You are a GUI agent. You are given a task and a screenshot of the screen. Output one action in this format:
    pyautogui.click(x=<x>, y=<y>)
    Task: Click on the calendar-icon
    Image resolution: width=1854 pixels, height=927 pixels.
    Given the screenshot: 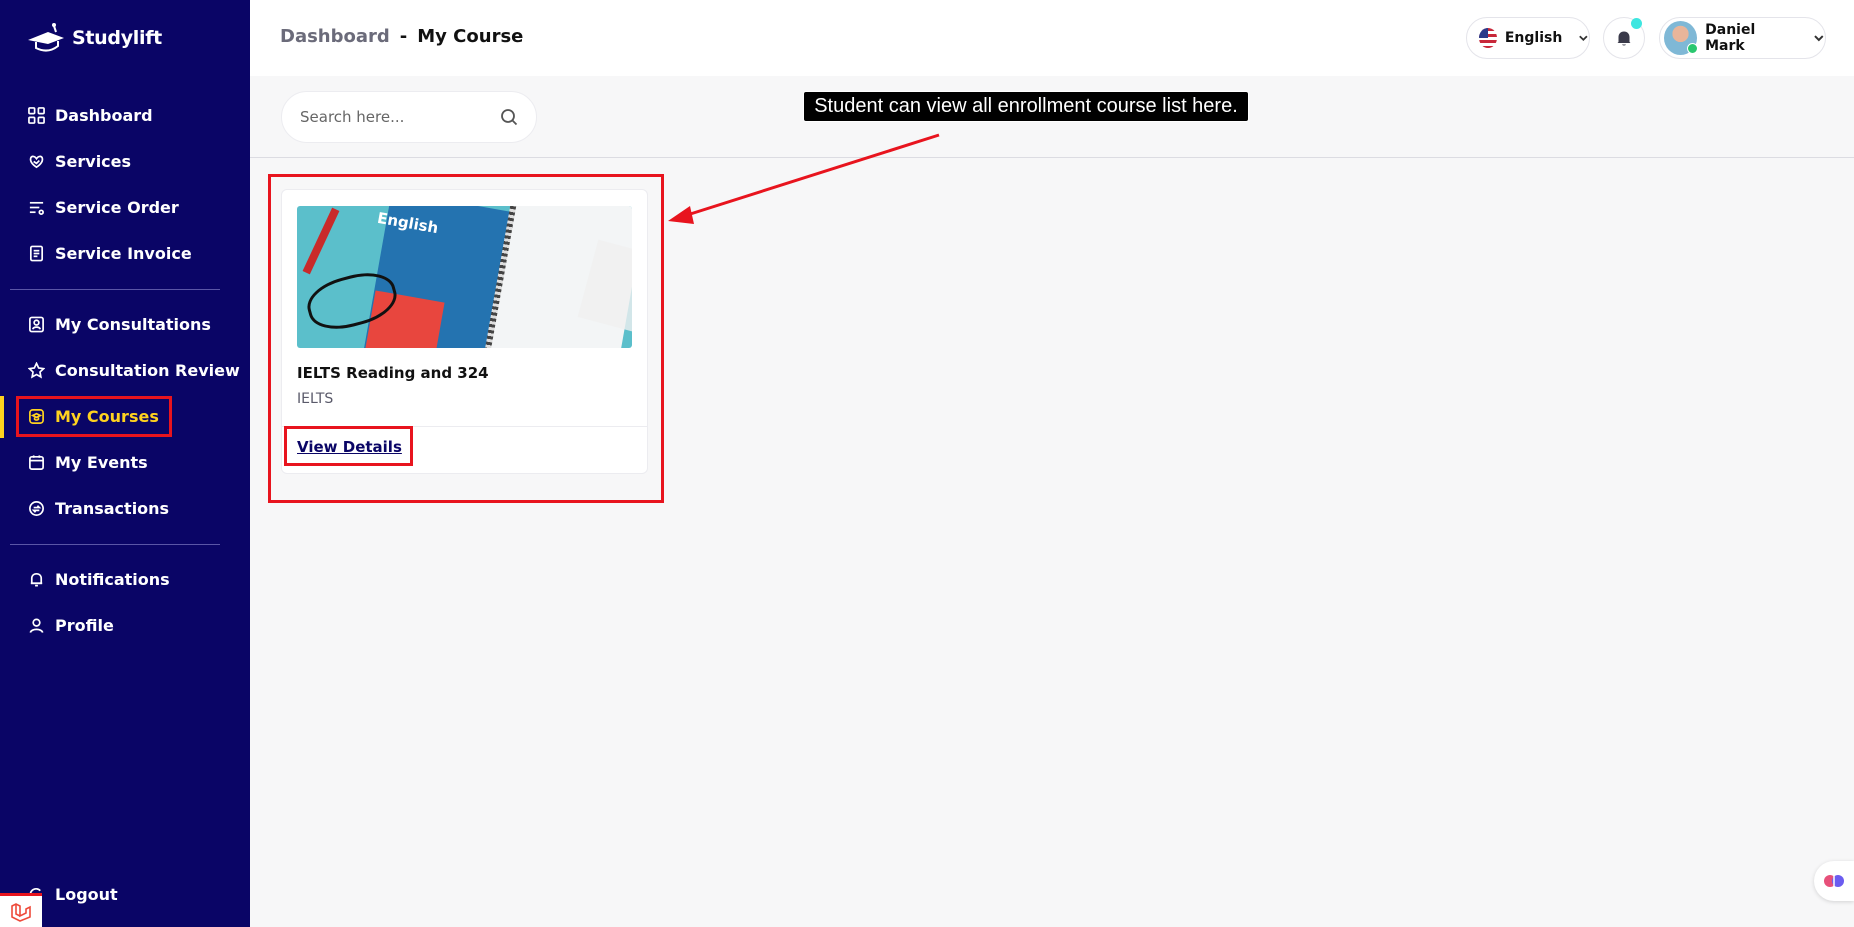 What is the action you would take?
    pyautogui.click(x=36, y=462)
    